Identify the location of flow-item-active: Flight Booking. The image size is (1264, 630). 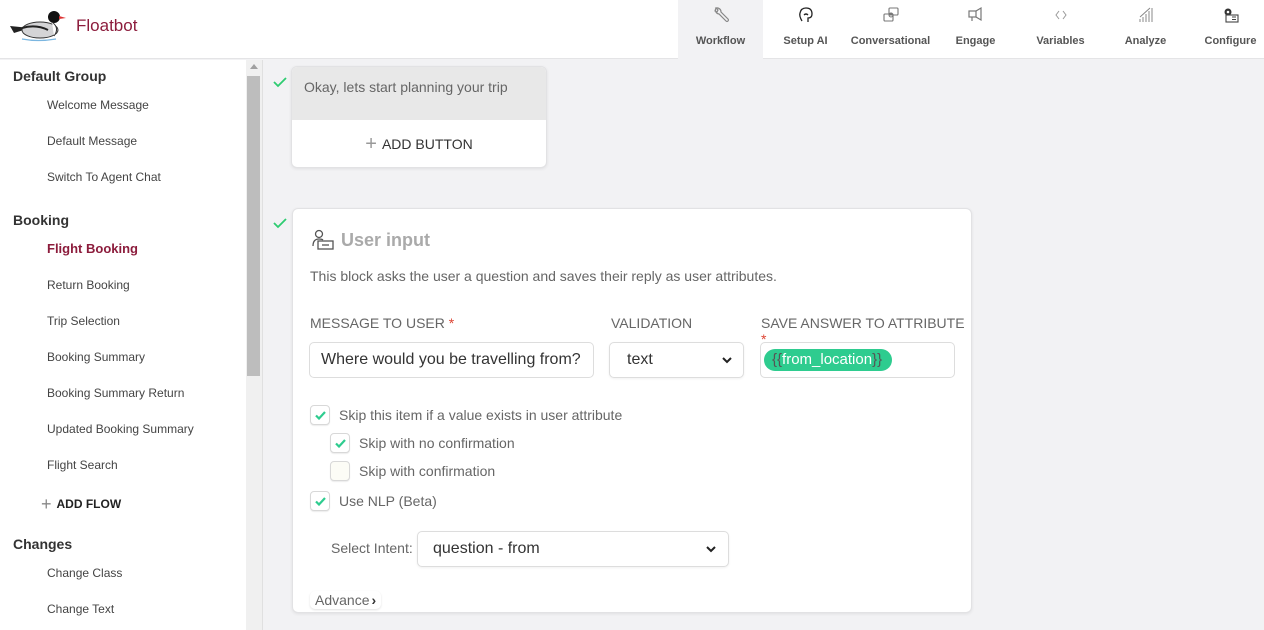
(92, 248).